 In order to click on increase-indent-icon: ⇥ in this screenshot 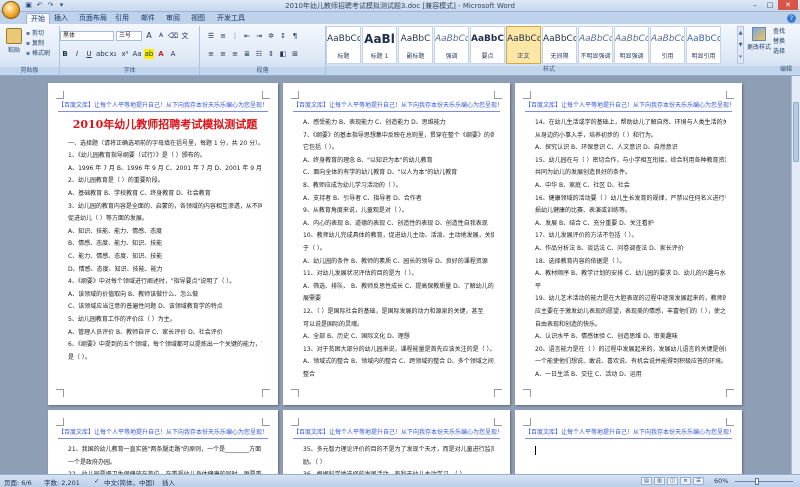, I will do `click(259, 36)`.